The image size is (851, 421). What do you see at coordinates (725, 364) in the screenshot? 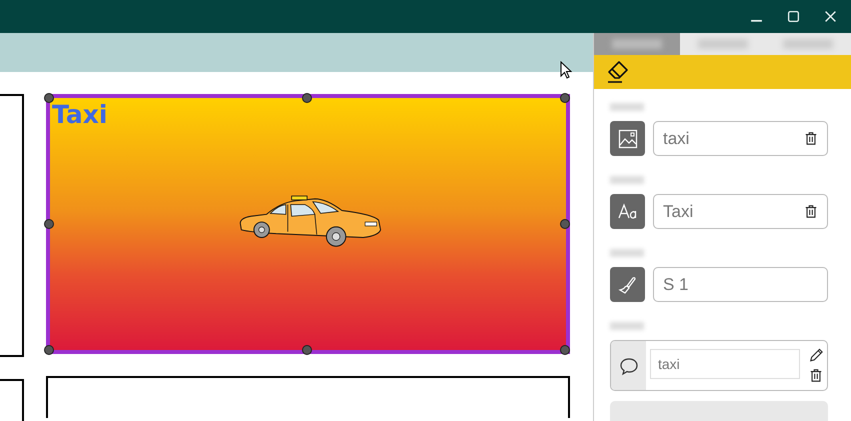
I see `comment-field: taxi` at bounding box center [725, 364].